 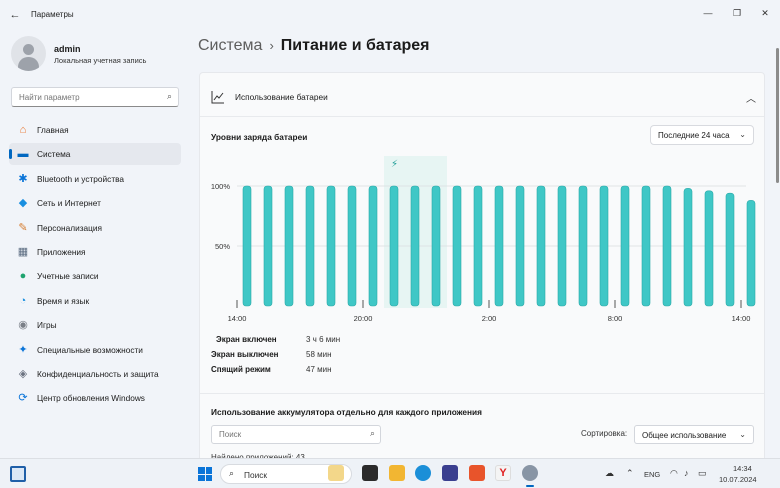 What do you see at coordinates (684, 435) in the screenshot?
I see `sort-value: Общее использование` at bounding box center [684, 435].